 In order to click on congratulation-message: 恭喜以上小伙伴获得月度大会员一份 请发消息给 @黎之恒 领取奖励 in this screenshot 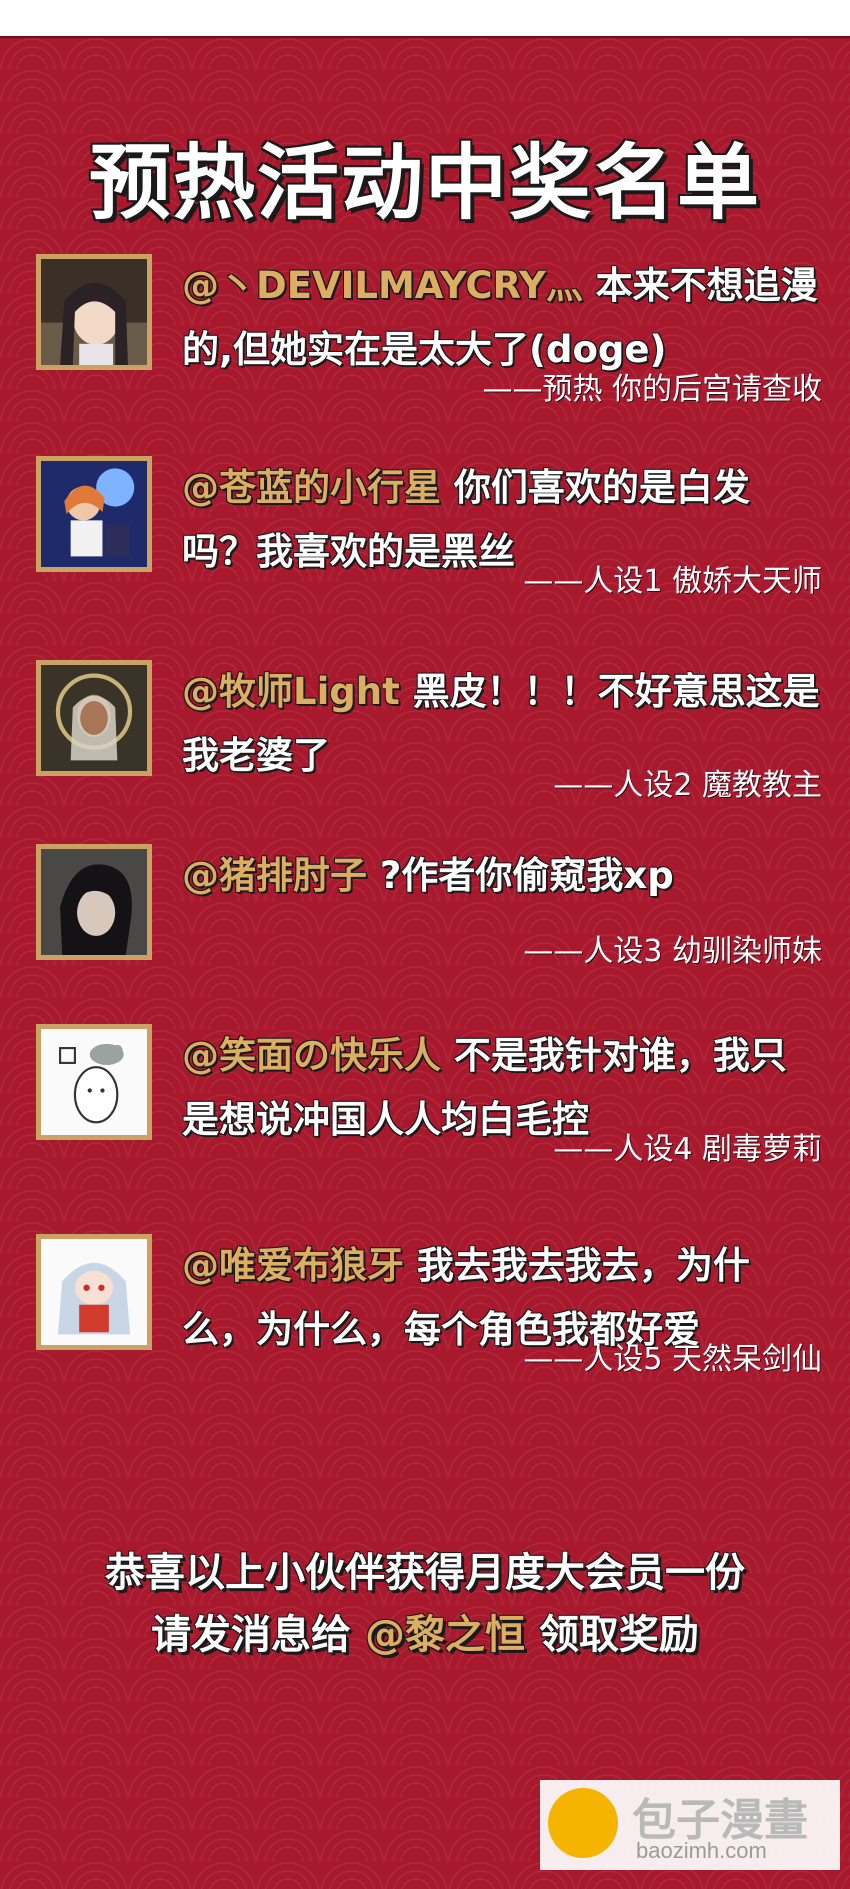, I will do `click(425, 1604)`.